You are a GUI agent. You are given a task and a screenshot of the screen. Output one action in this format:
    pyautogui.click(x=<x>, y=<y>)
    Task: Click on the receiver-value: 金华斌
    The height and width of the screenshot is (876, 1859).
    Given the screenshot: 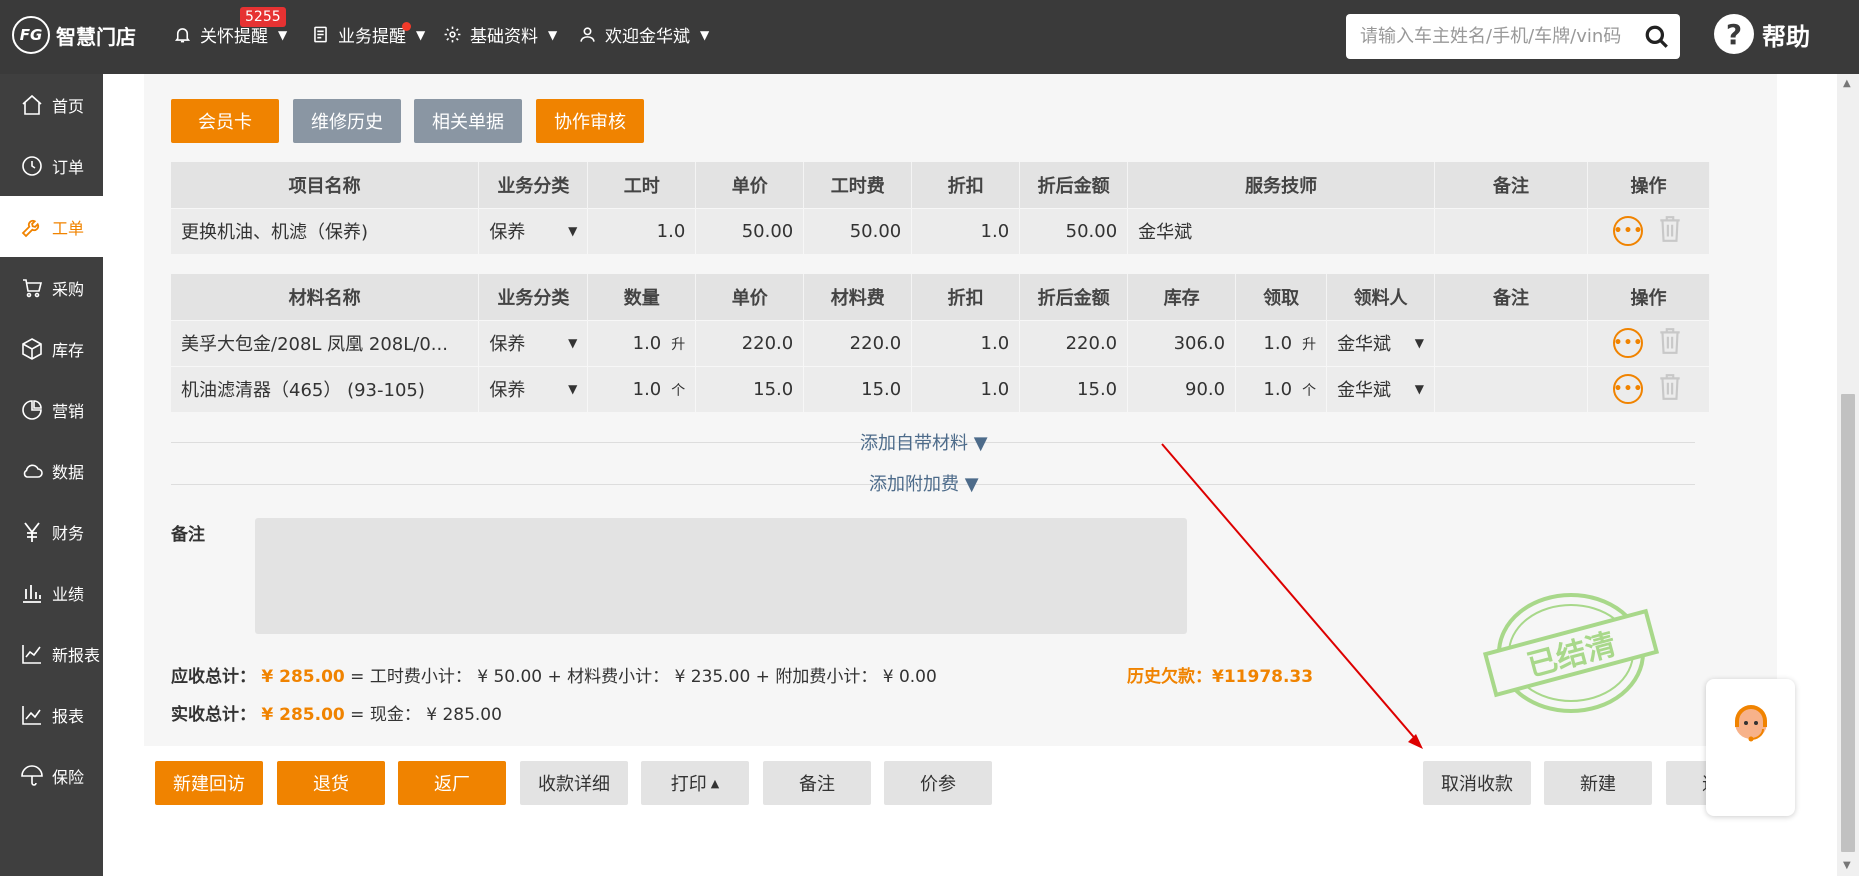 What is the action you would take?
    pyautogui.click(x=1364, y=344)
    